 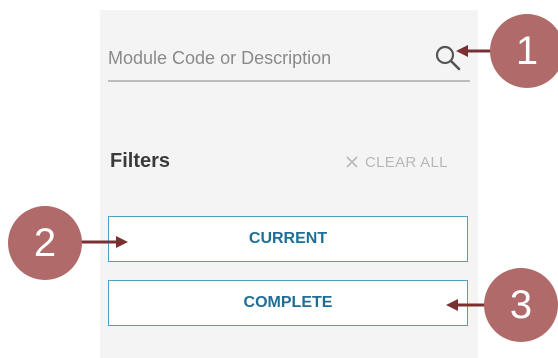 What do you see at coordinates (521, 305) in the screenshot?
I see `callout-badge-3: 3` at bounding box center [521, 305].